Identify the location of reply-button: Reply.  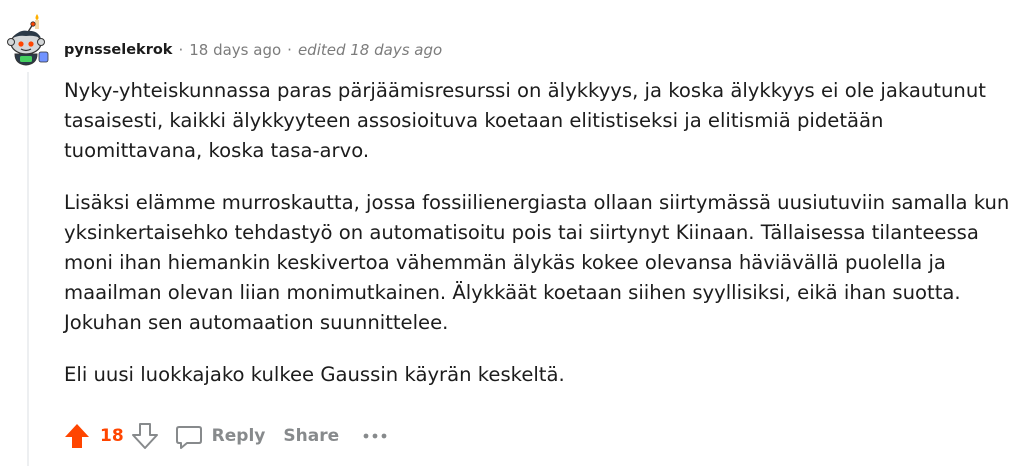
(220, 436).